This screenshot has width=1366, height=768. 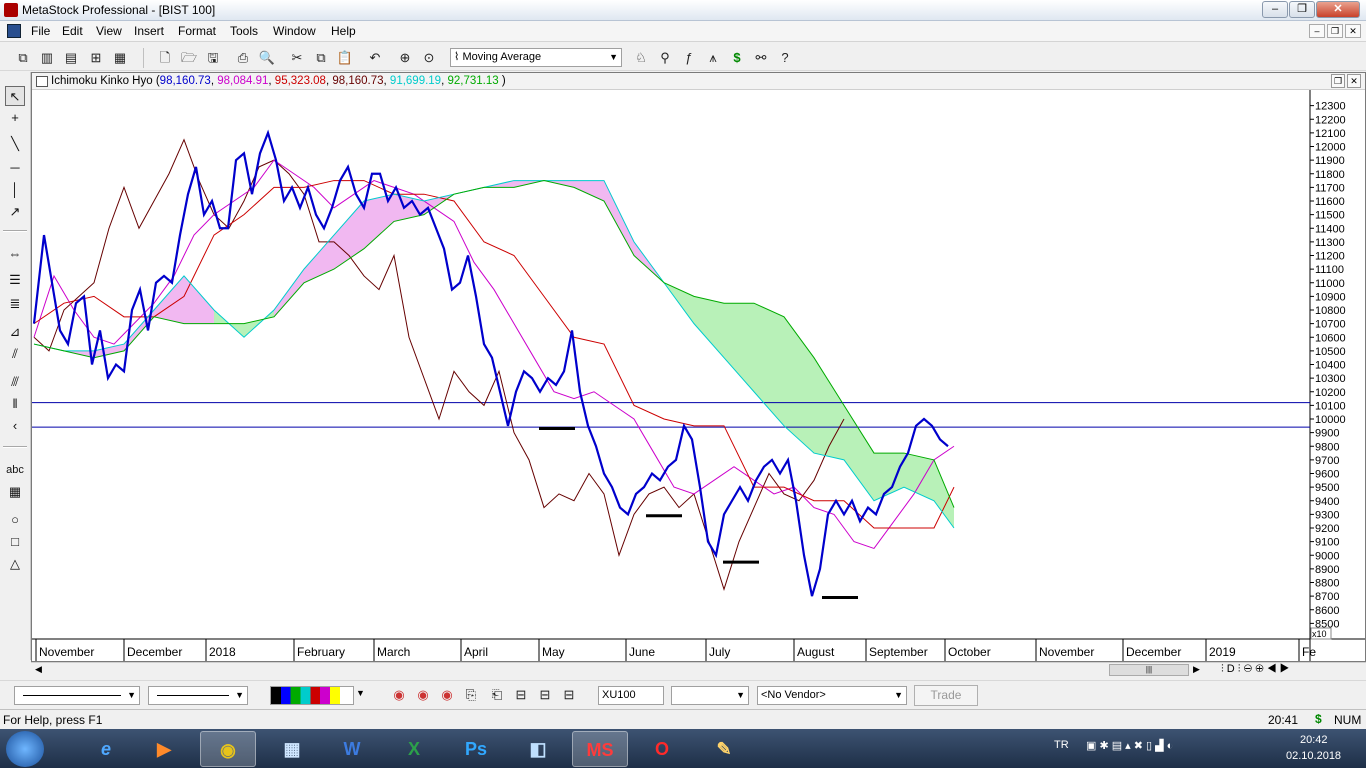 What do you see at coordinates (536, 57) in the screenshot?
I see `indicator-select: ⌇ Moving Average ▼` at bounding box center [536, 57].